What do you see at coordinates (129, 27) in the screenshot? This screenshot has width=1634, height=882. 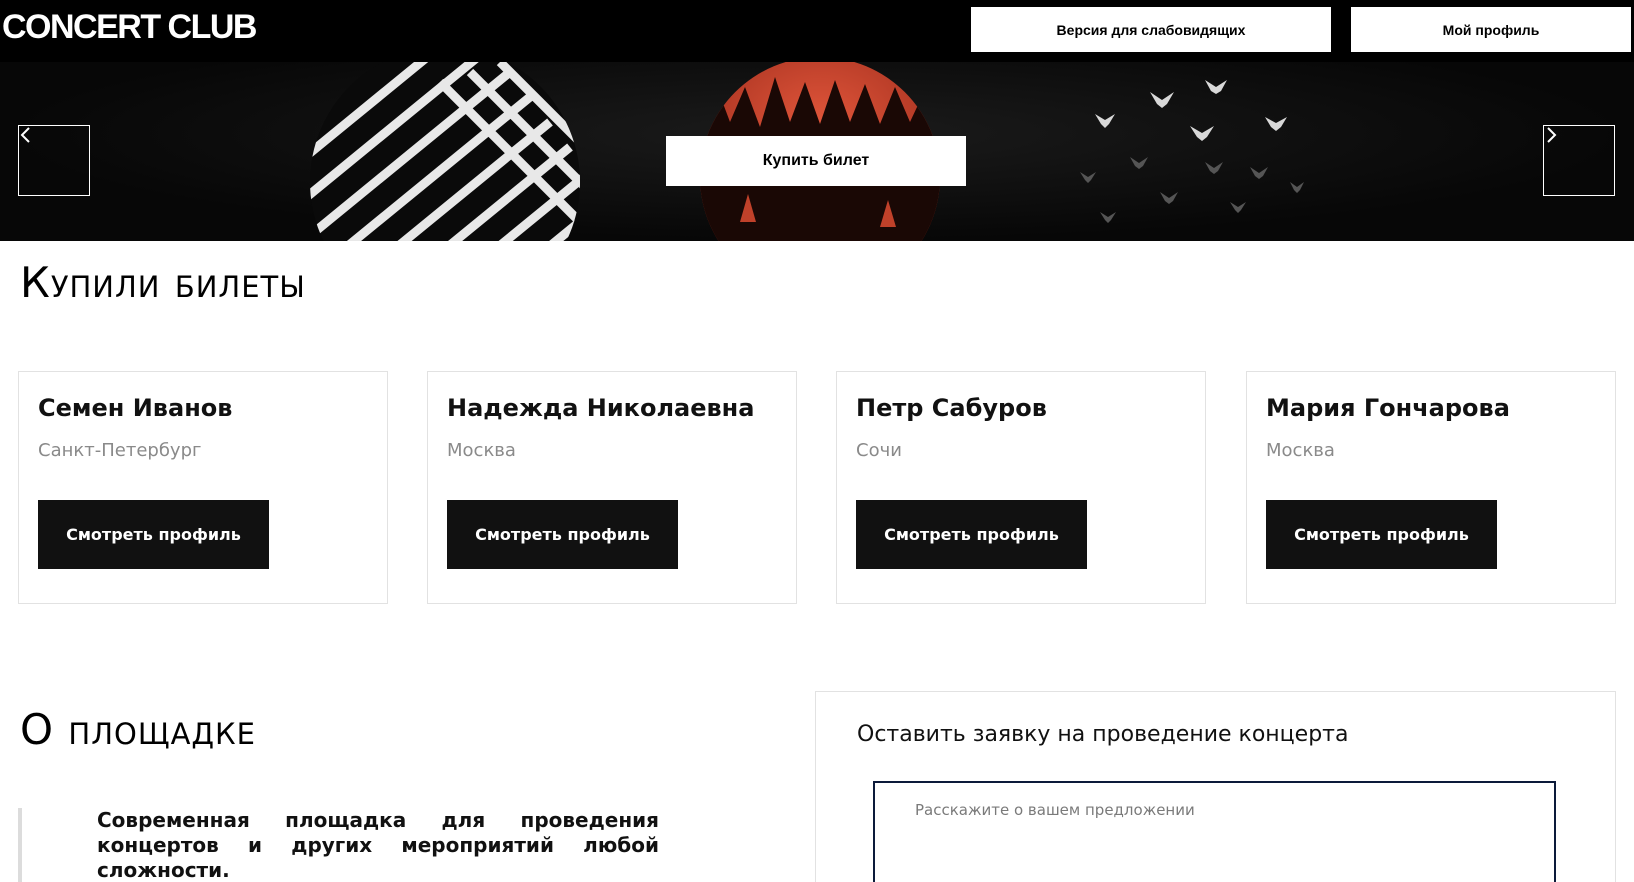 I see `logo: CONCERT CLUB` at bounding box center [129, 27].